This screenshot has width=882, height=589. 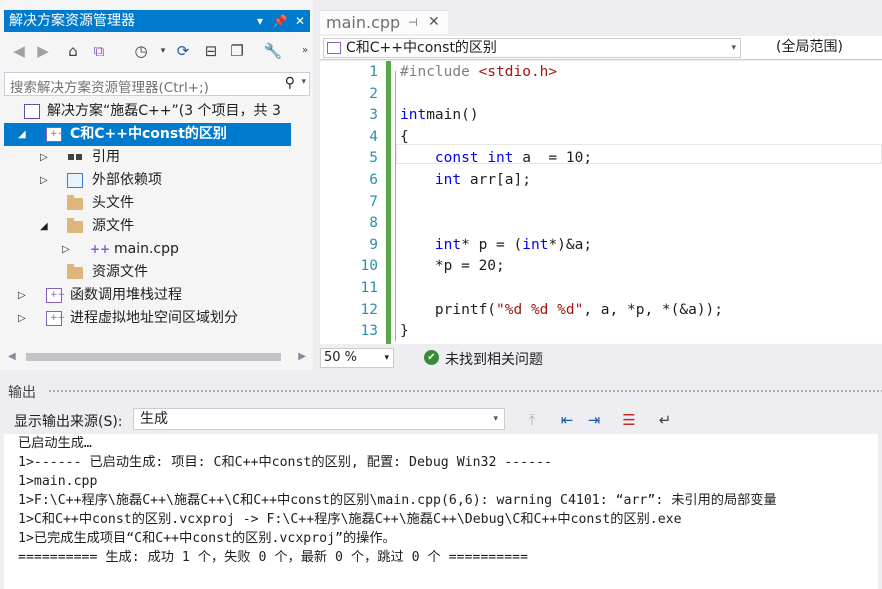 I want to click on forward-icon: ▶, so click(x=43, y=51).